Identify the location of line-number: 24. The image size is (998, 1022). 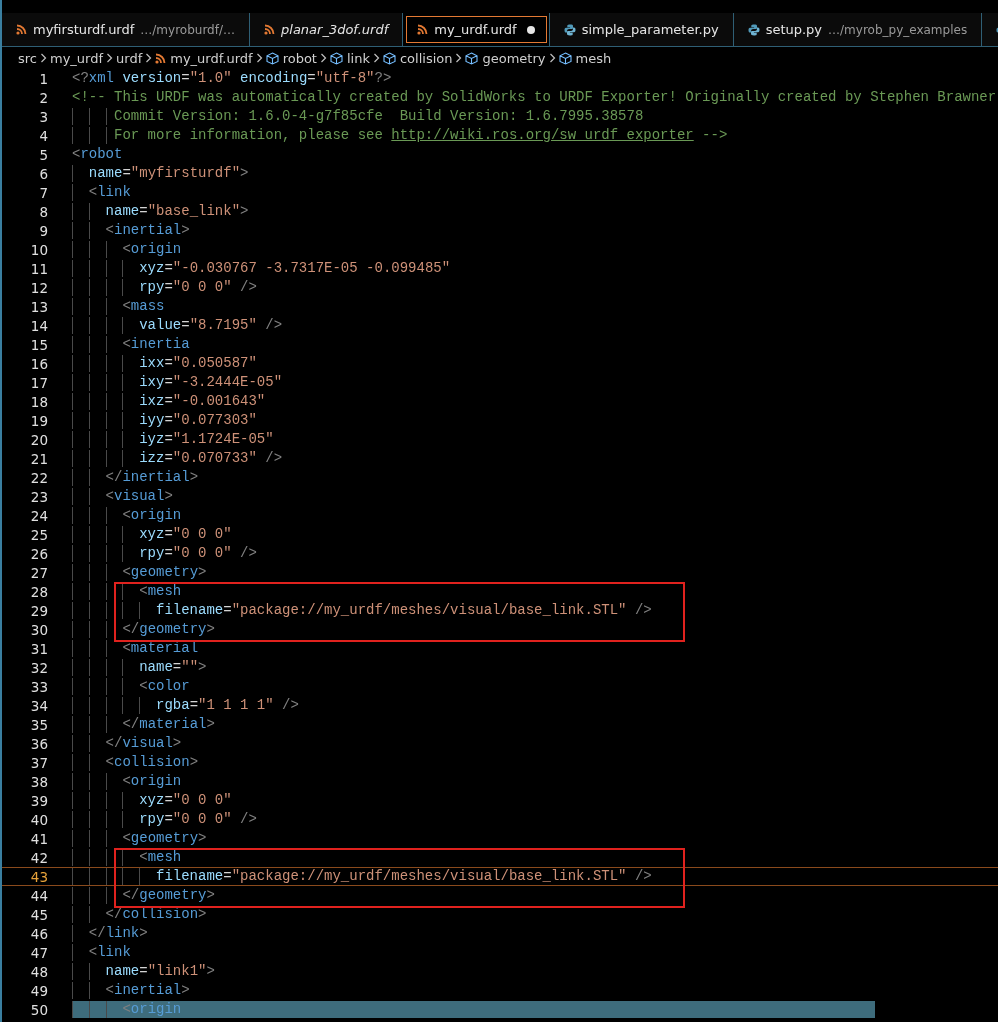
(38, 515).